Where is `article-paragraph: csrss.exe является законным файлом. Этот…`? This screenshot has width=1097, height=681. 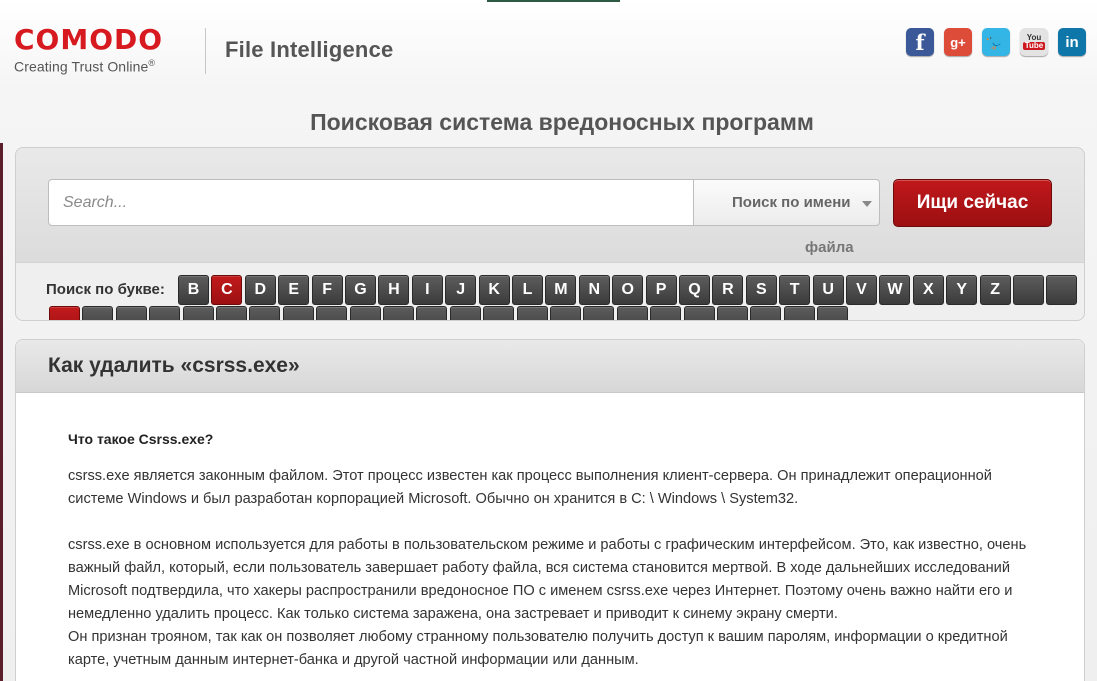 article-paragraph: csrss.exe является законным файлом. Этот… is located at coordinates (530, 487).